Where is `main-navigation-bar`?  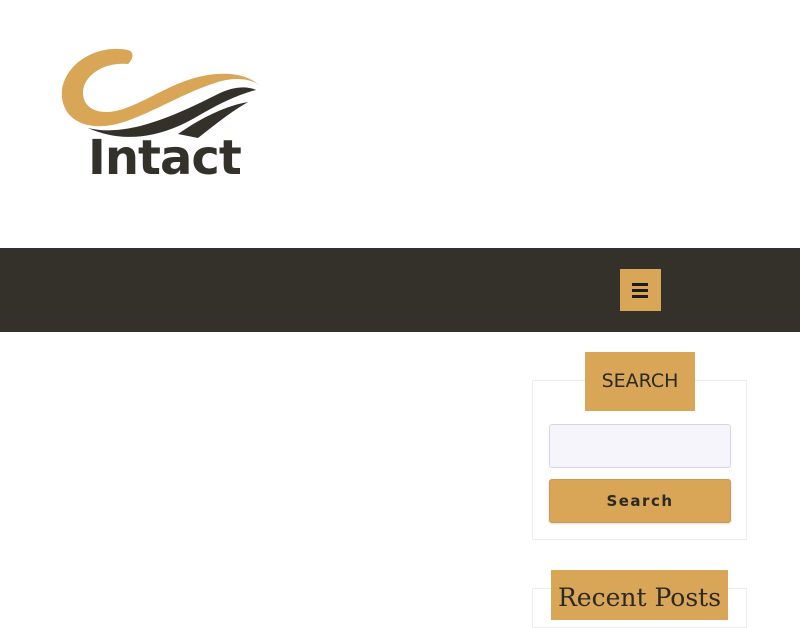
main-navigation-bar is located at coordinates (400, 290).